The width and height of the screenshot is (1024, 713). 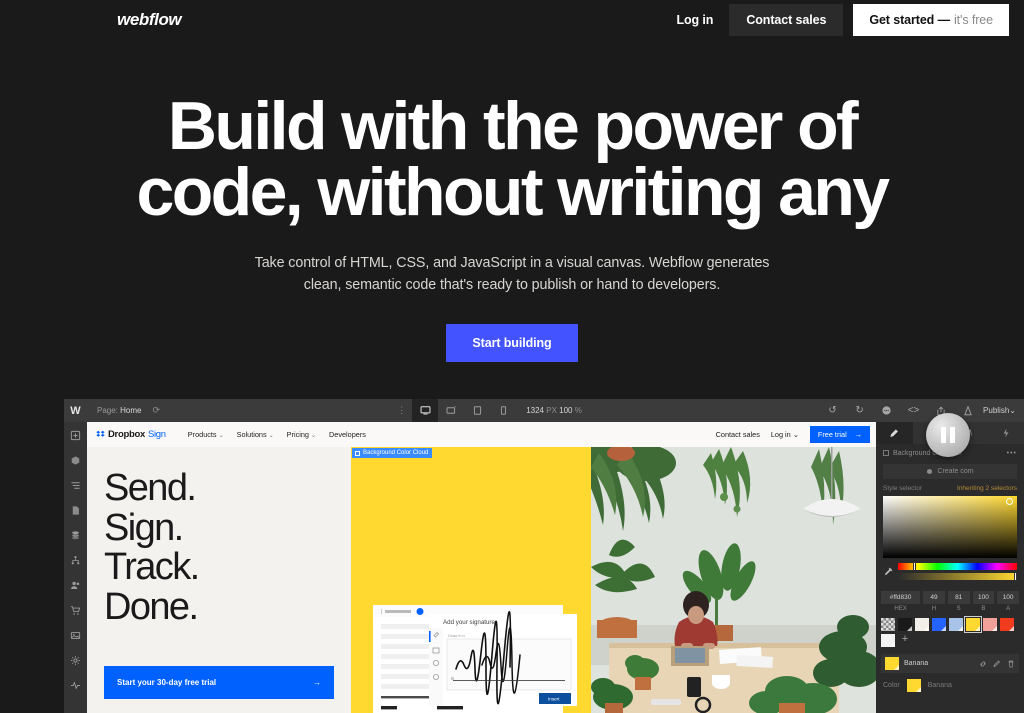 What do you see at coordinates (477, 410) in the screenshot?
I see `tablet-icon` at bounding box center [477, 410].